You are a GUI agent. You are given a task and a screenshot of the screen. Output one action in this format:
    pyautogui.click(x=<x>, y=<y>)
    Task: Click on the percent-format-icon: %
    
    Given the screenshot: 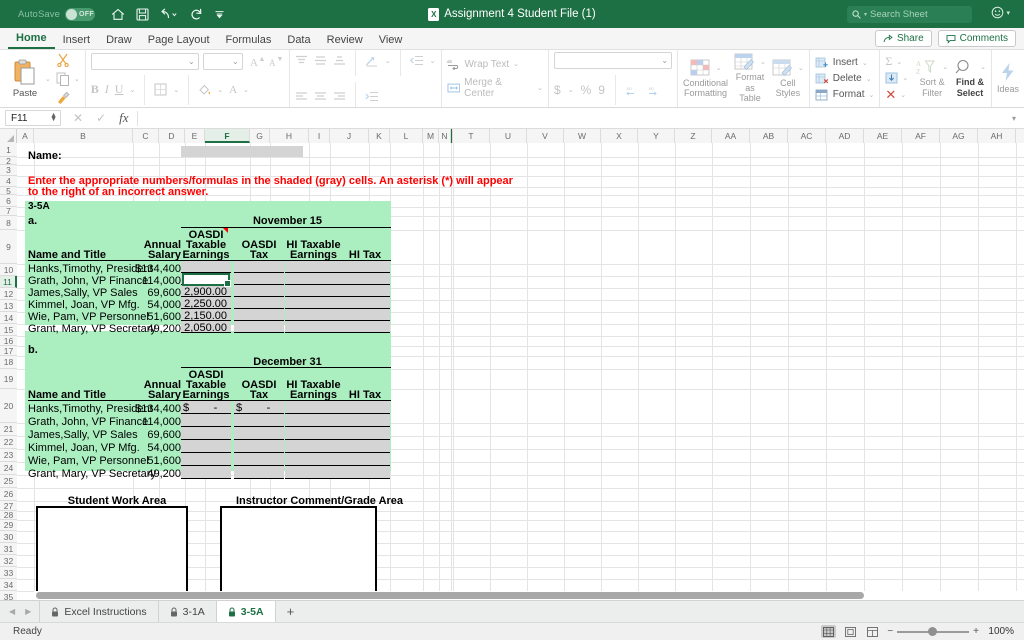 What is the action you would take?
    pyautogui.click(x=586, y=90)
    